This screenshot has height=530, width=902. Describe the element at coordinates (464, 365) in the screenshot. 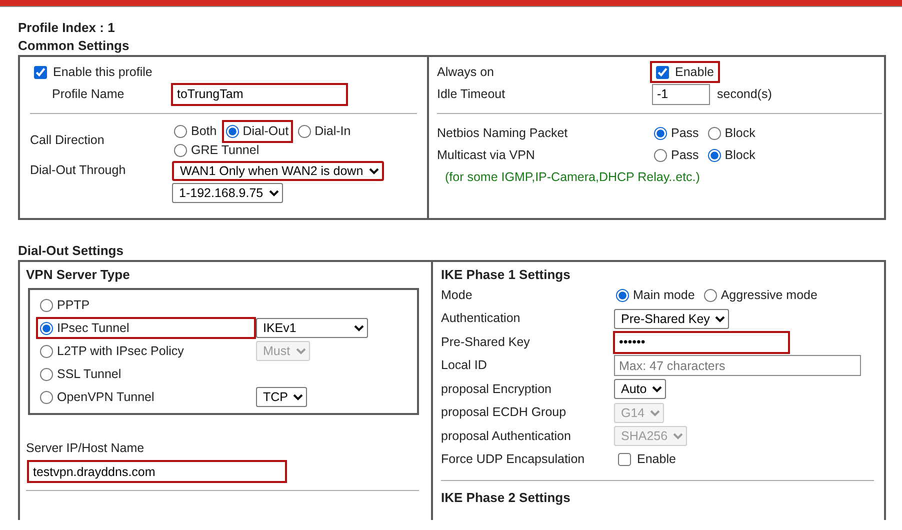

I see `field-label: Local ID` at that location.